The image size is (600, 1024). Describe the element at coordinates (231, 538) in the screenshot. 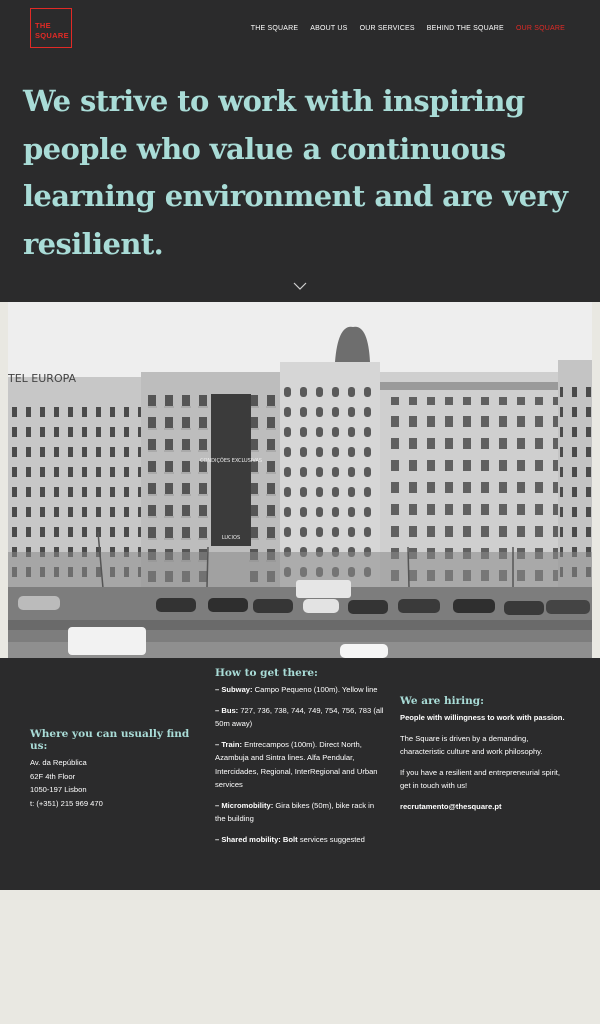

I see `banner-sub: LUCIOS` at that location.